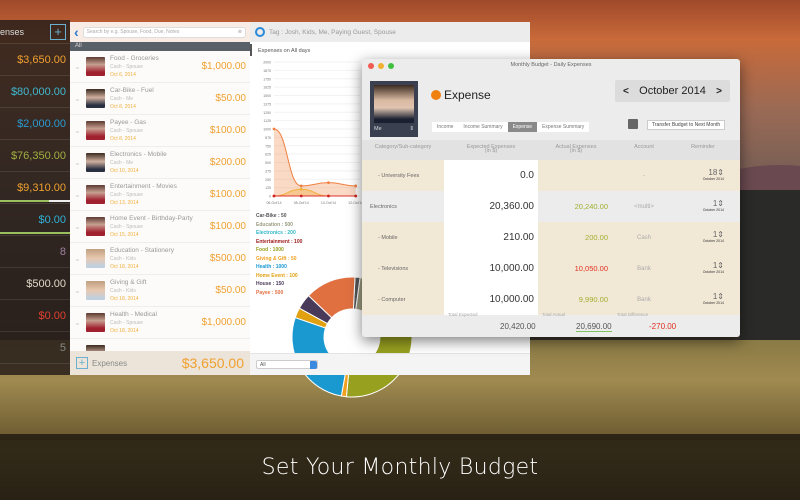 Image resolution: width=800 pixels, height=500 pixels. Describe the element at coordinates (151, 218) in the screenshot. I see `item-title: Home Event - Birthday-Party` at that location.